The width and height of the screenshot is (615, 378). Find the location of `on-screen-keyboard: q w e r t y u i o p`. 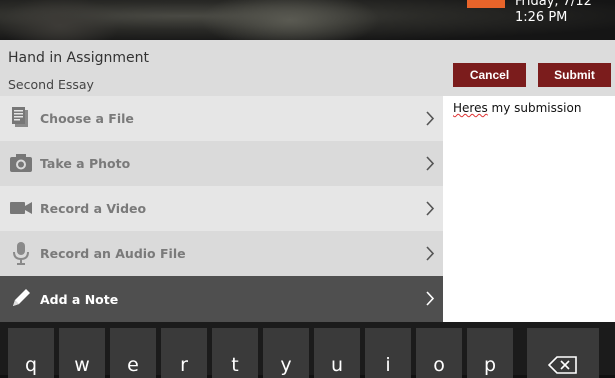

on-screen-keyboard: q w e r t y u i o p is located at coordinates (307, 350).